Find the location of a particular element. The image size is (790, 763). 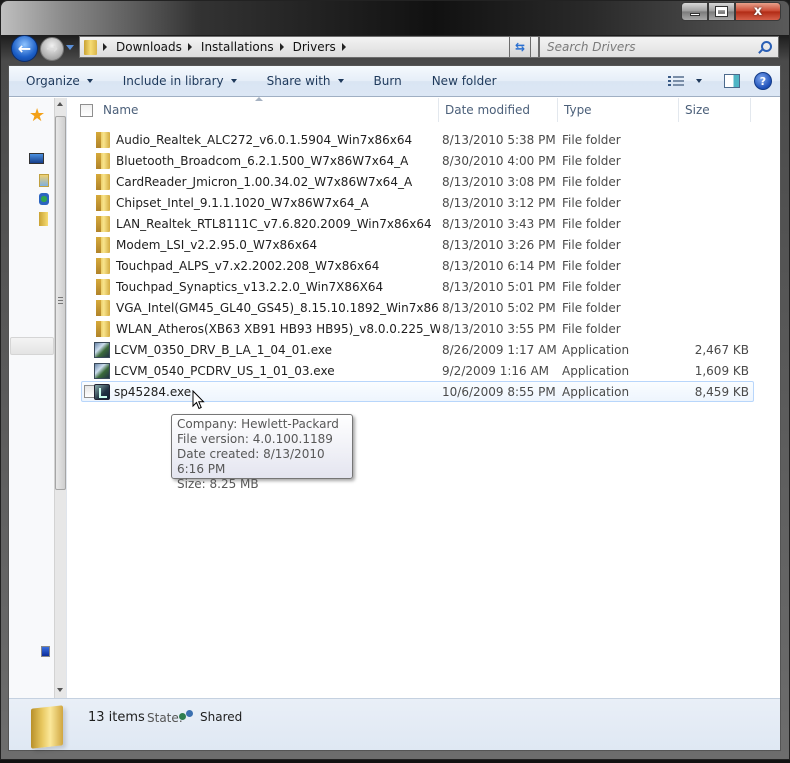

help-icon: ? is located at coordinates (763, 81).